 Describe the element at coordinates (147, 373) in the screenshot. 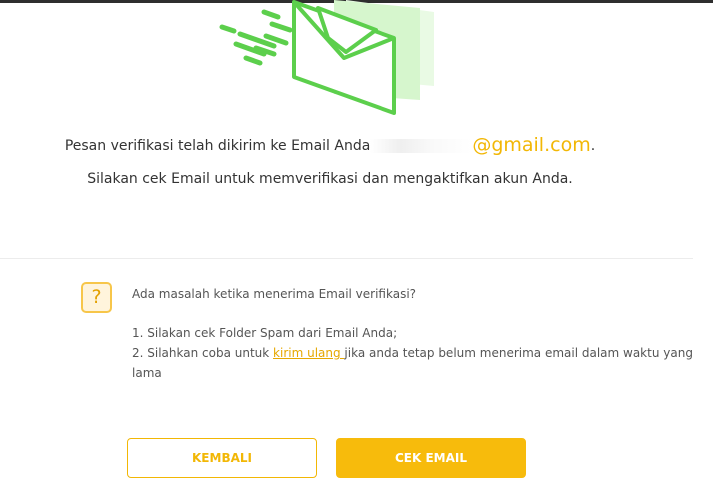

I see `help-item-resend-continuation: lama` at that location.